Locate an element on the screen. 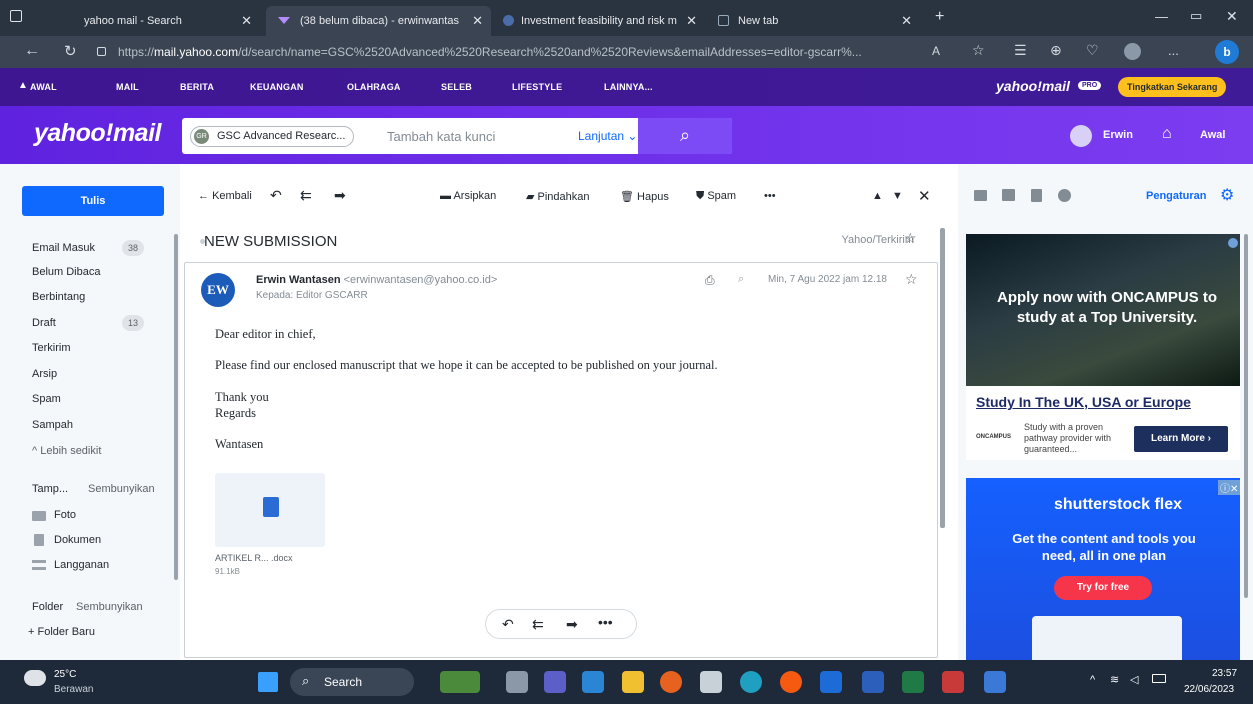 This screenshot has width=1253, height=704. folder-unread: Belum Dibaca is located at coordinates (66, 272).